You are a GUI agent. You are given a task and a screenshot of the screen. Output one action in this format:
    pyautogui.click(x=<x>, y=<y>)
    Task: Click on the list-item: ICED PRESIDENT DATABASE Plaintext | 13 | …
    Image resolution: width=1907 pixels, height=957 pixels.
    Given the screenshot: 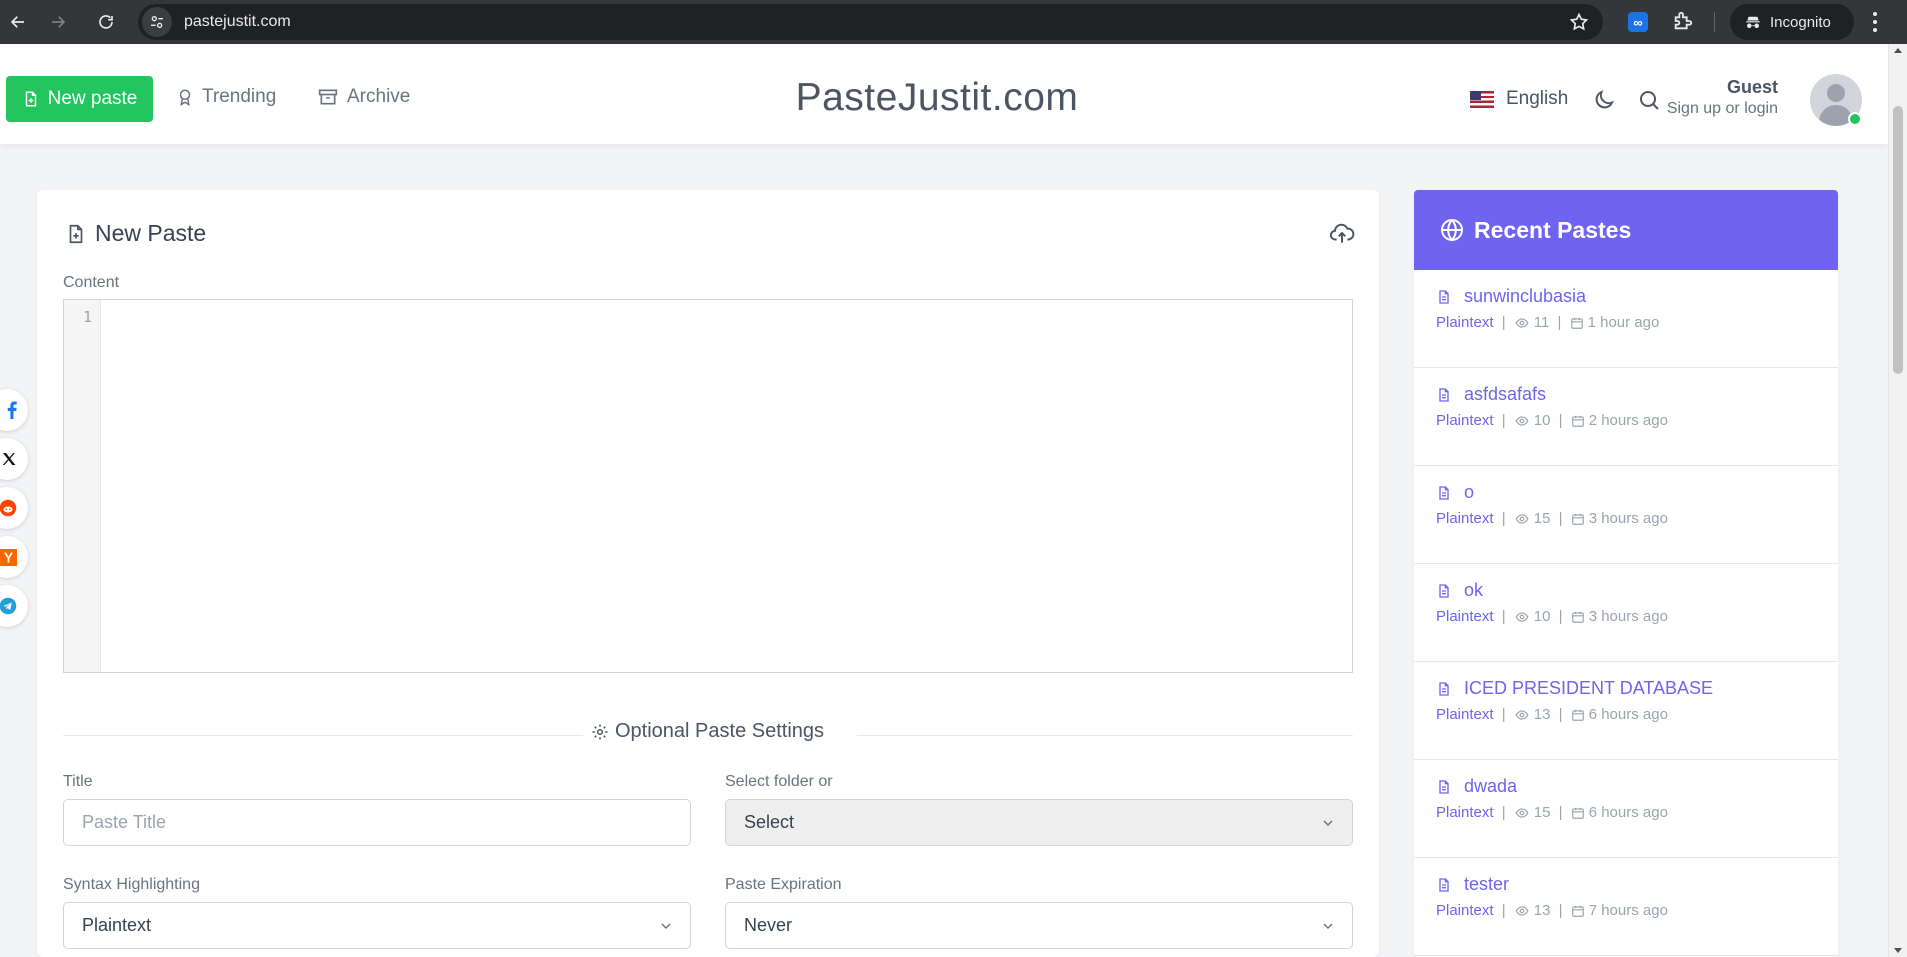 What is the action you would take?
    pyautogui.click(x=1626, y=711)
    